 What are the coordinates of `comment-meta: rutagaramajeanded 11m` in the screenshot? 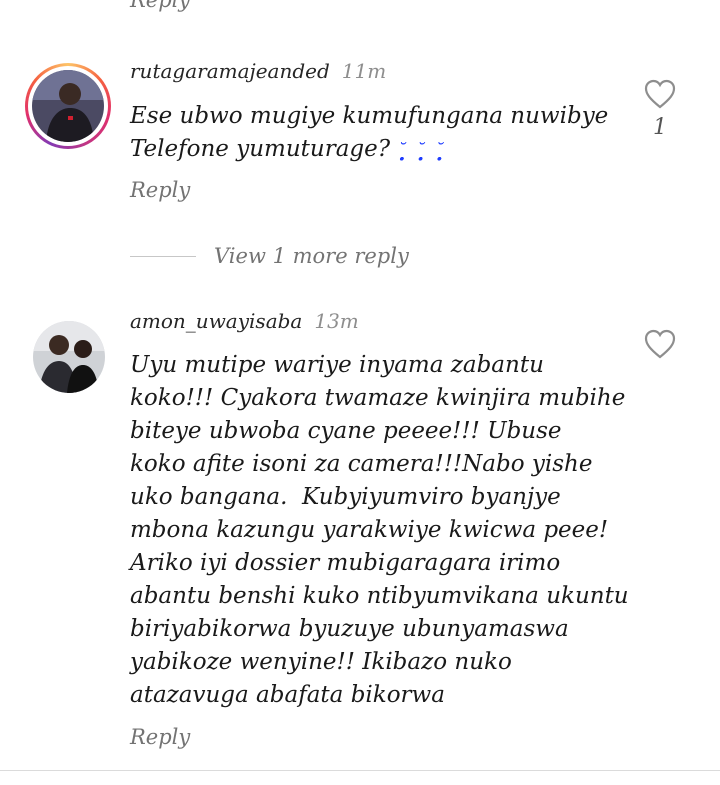 It's located at (258, 71).